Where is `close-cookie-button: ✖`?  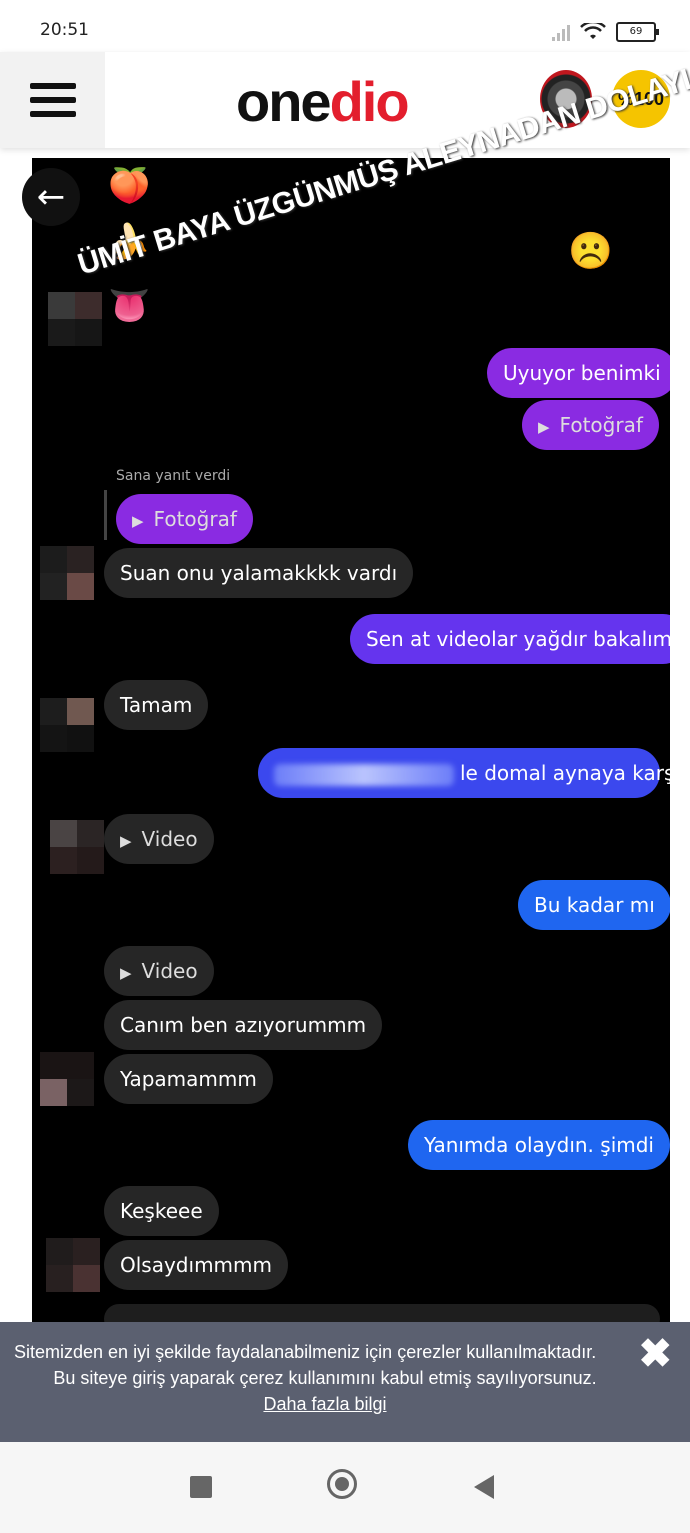
close-cookie-button: ✖ is located at coordinates (655, 1354).